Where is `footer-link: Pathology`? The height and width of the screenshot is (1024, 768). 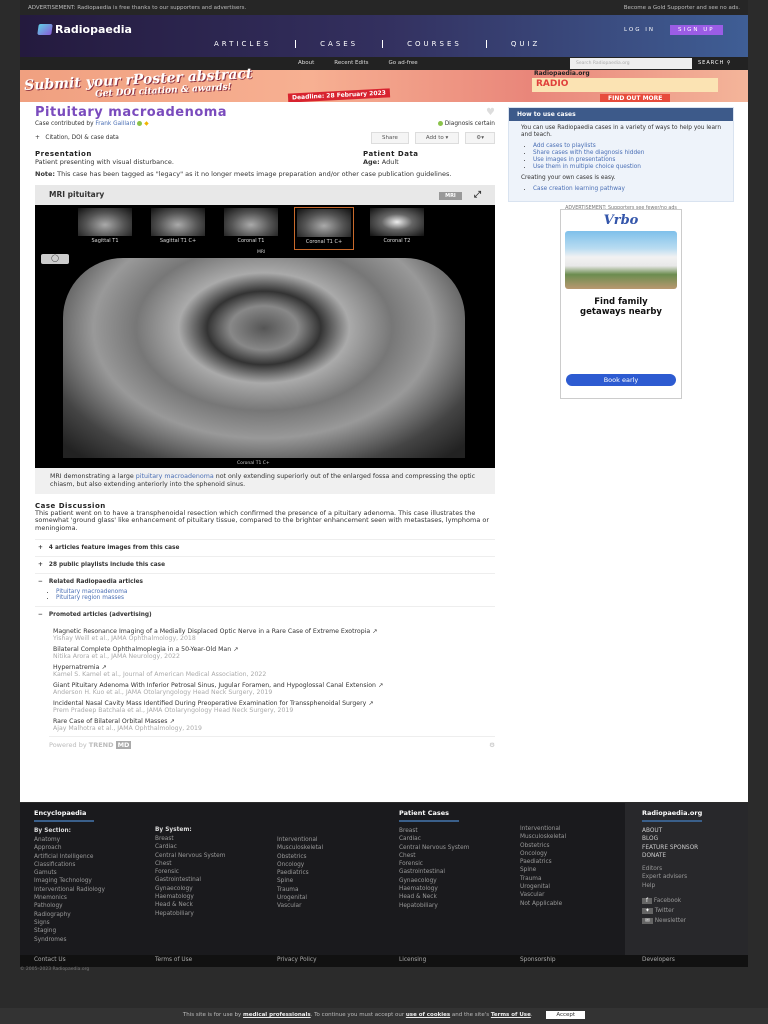
footer-link: Pathology is located at coordinates (69, 906).